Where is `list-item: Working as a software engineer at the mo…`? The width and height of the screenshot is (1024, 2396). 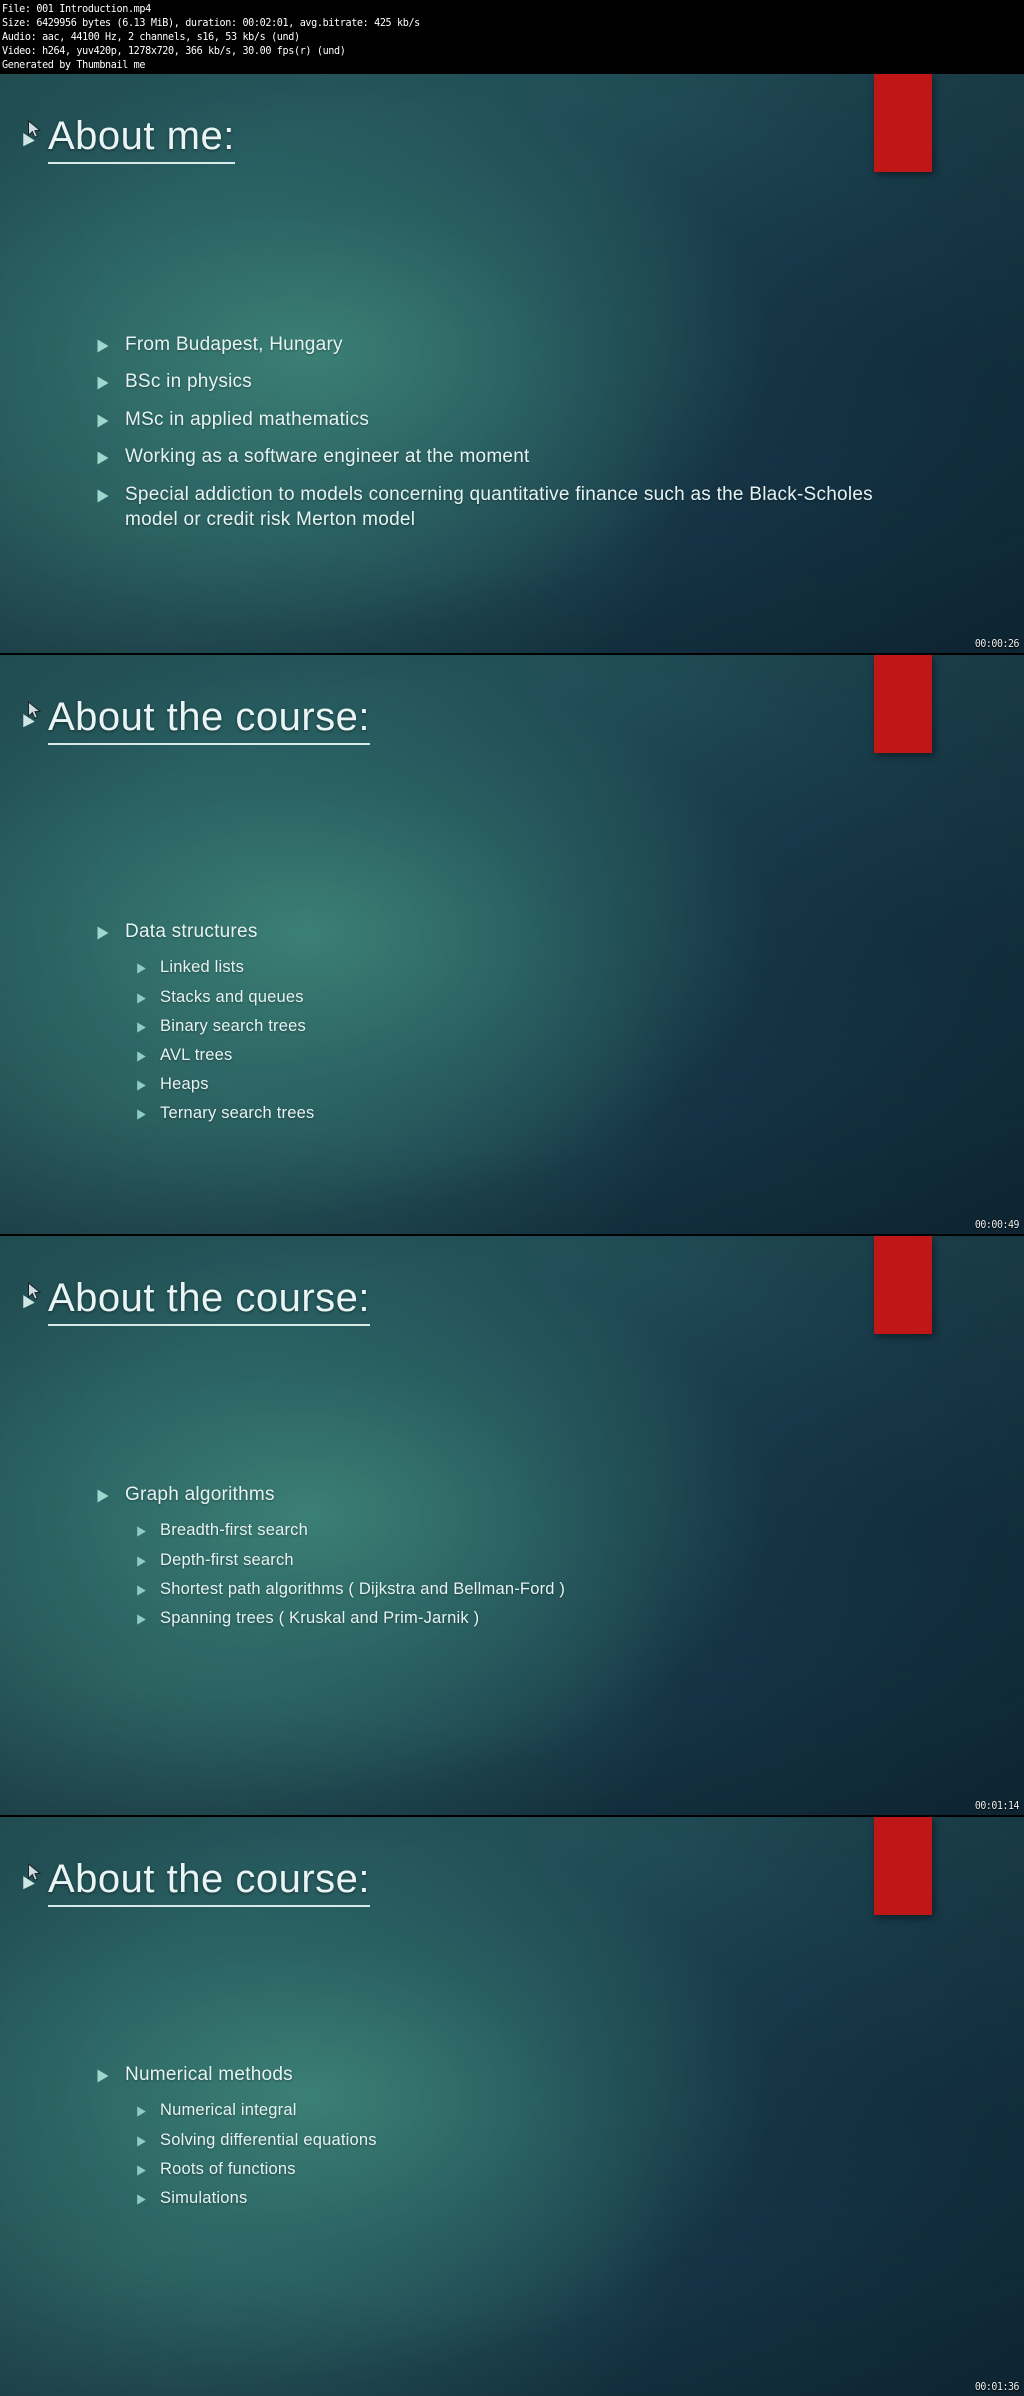 list-item: Working as a software engineer at the mo… is located at coordinates (490, 456).